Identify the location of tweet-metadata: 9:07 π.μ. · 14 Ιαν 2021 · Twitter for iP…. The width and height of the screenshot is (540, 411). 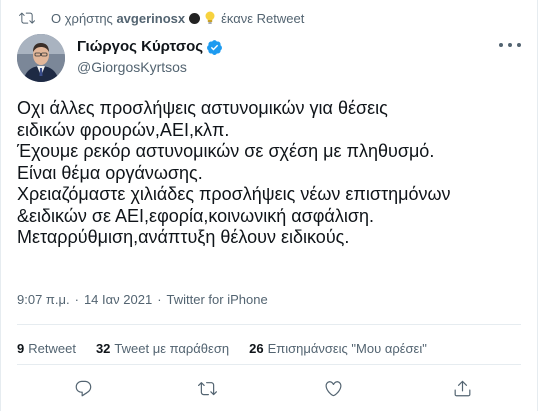
(142, 299).